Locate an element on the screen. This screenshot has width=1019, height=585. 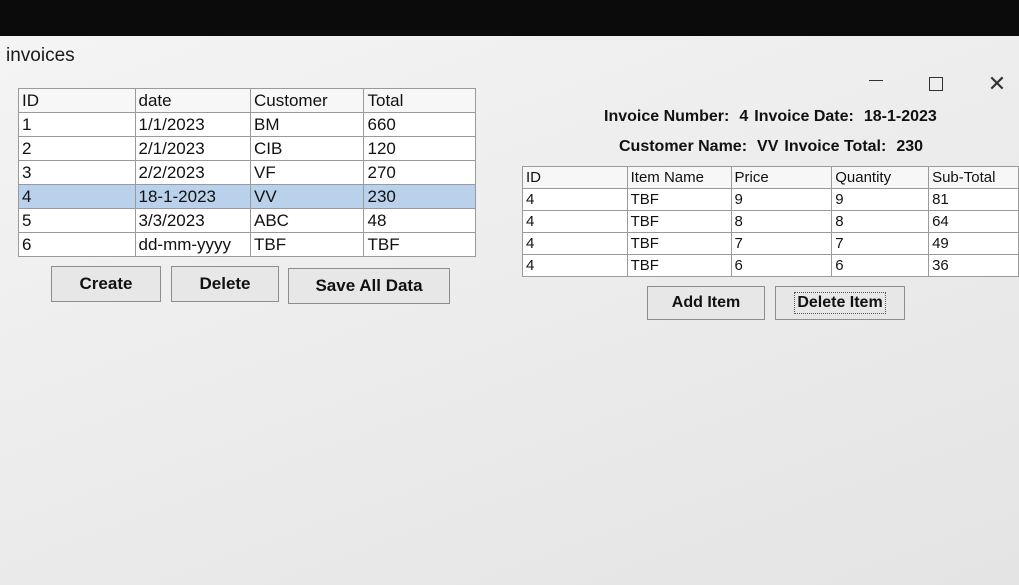
cell-sub-total: 81 is located at coordinates (973, 199).